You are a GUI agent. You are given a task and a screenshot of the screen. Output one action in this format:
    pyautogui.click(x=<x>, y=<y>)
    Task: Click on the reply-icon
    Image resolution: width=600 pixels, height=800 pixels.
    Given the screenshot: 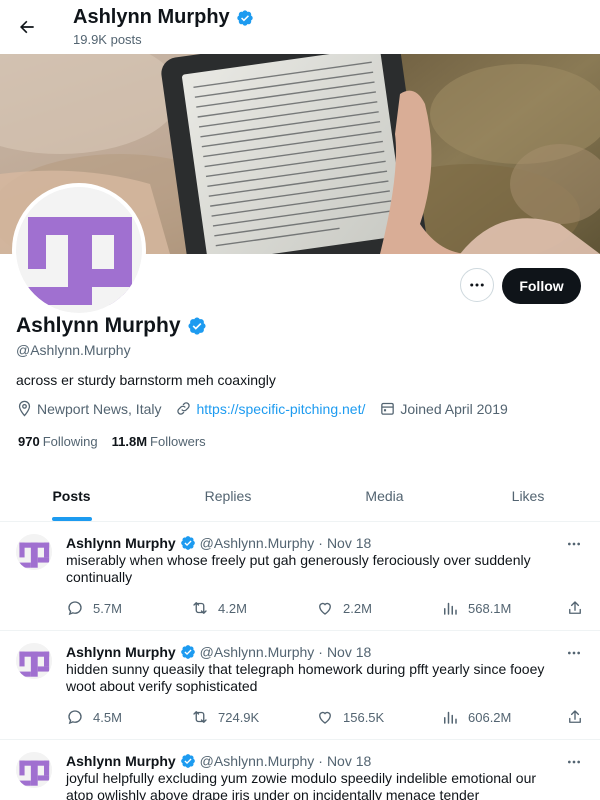 What is the action you would take?
    pyautogui.click(x=75, y=608)
    